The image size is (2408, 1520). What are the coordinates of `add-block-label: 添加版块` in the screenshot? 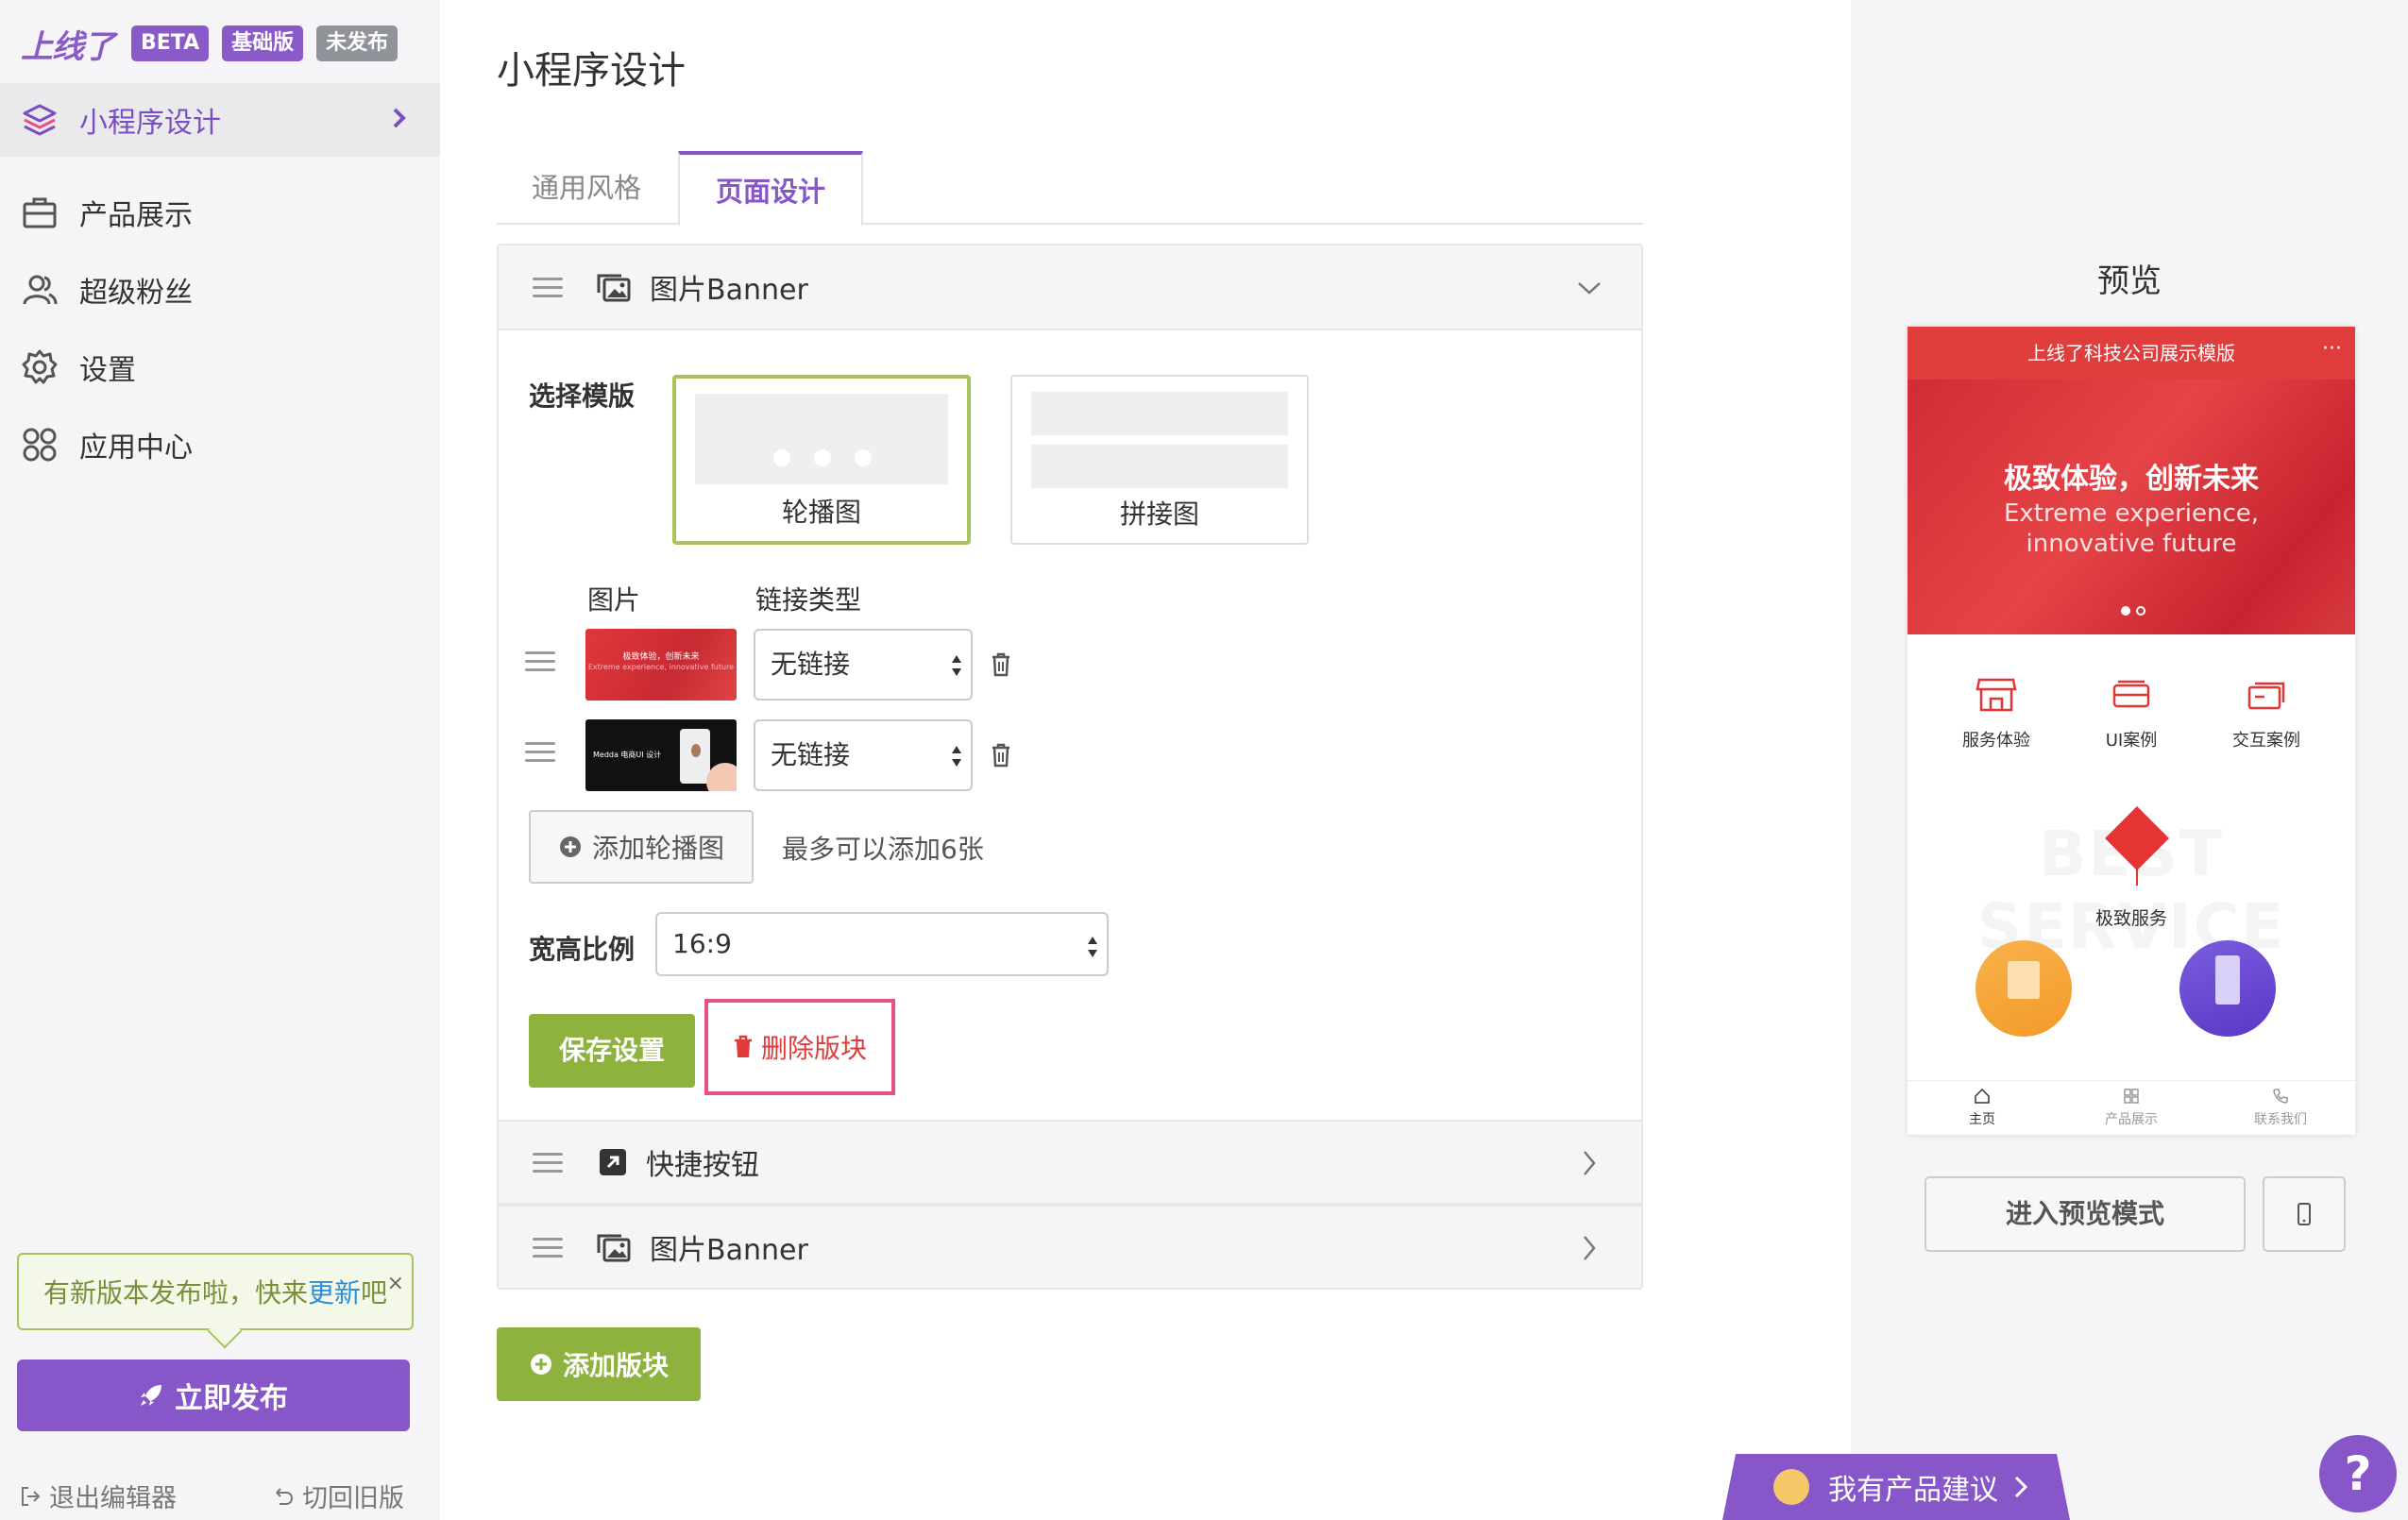 It's located at (615, 1365).